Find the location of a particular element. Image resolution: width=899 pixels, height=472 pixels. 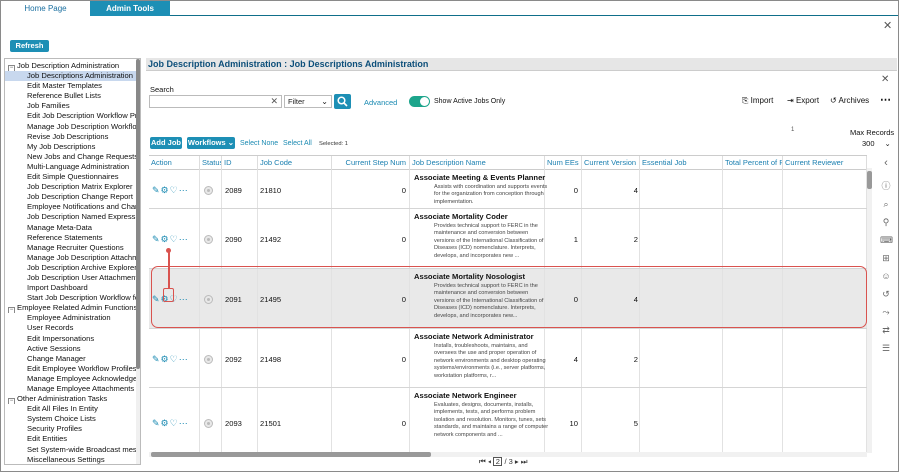

tree-item: Job Descriptions Administration is located at coordinates (71, 76).